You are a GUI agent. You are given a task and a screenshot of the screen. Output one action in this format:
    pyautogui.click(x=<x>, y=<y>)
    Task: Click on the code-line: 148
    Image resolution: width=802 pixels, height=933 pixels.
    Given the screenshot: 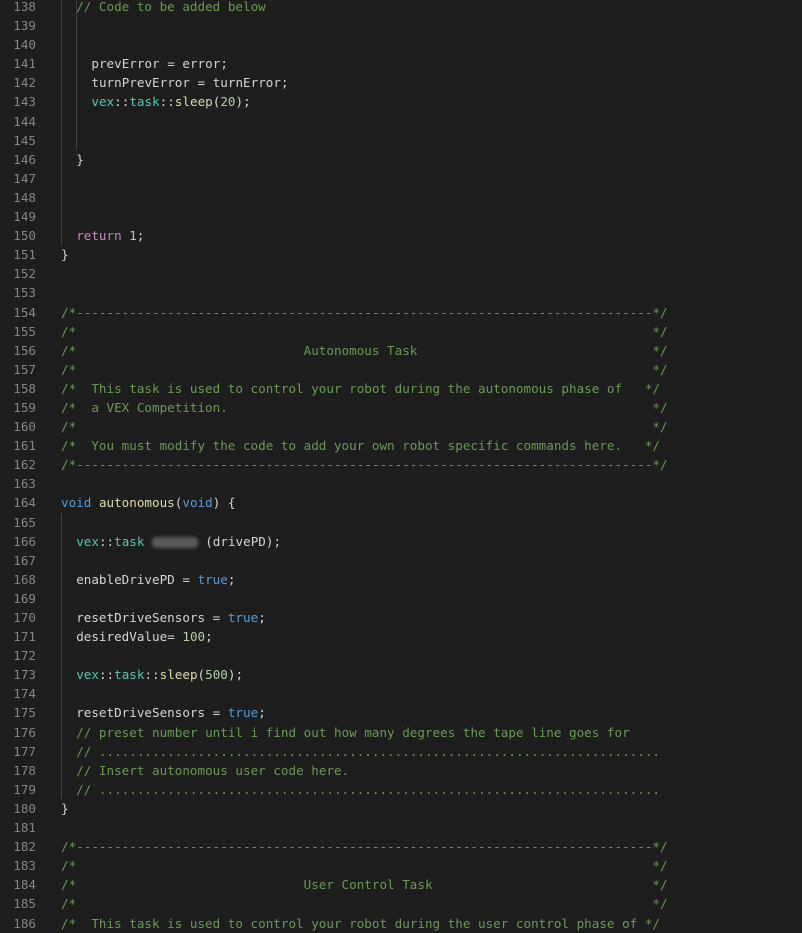 What is the action you would take?
    pyautogui.click(x=401, y=197)
    